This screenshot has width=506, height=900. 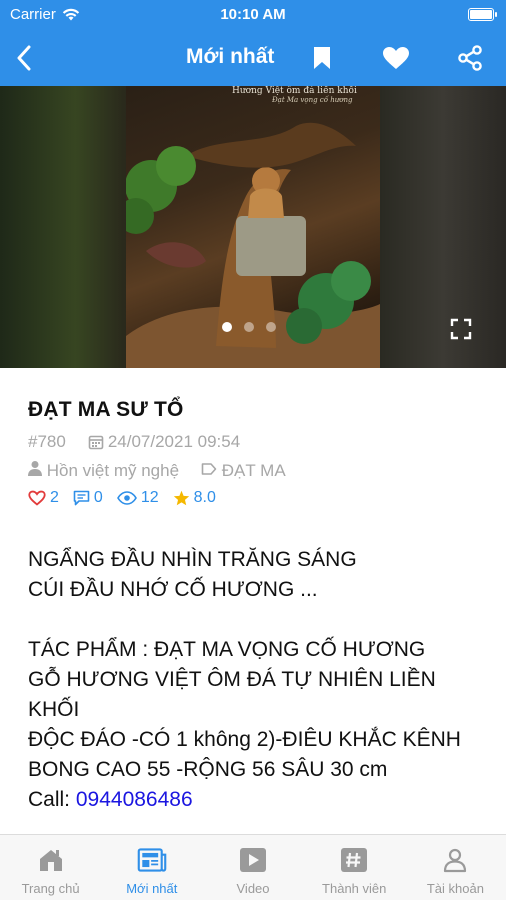 I want to click on views-stat: 12, so click(x=137, y=498).